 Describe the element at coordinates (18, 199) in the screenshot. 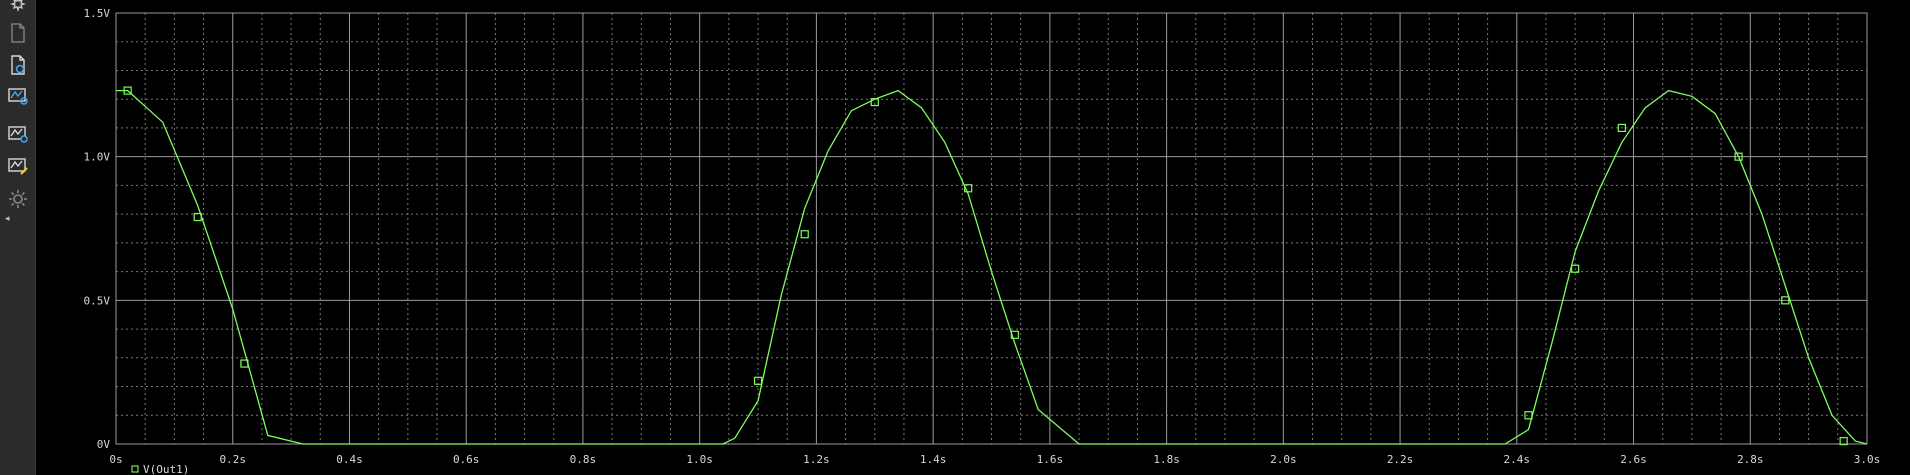

I see `gear-icon` at that location.